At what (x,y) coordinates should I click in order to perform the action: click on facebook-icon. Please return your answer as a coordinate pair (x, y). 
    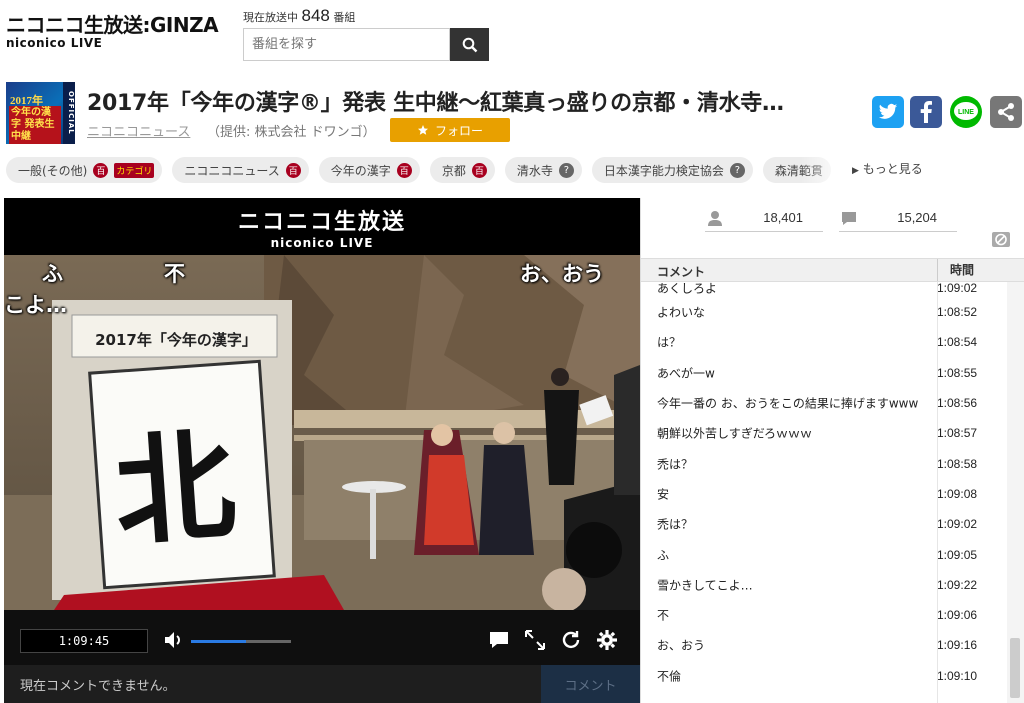
    Looking at the image, I should click on (926, 112).